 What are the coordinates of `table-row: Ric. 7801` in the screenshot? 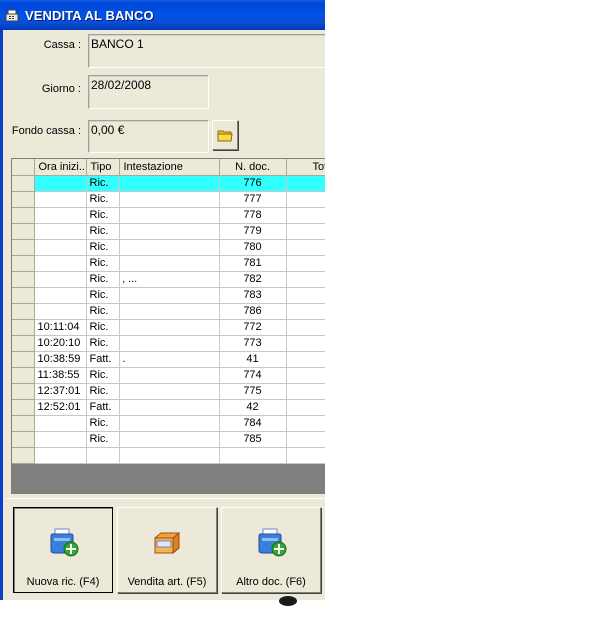 It's located at (168, 247).